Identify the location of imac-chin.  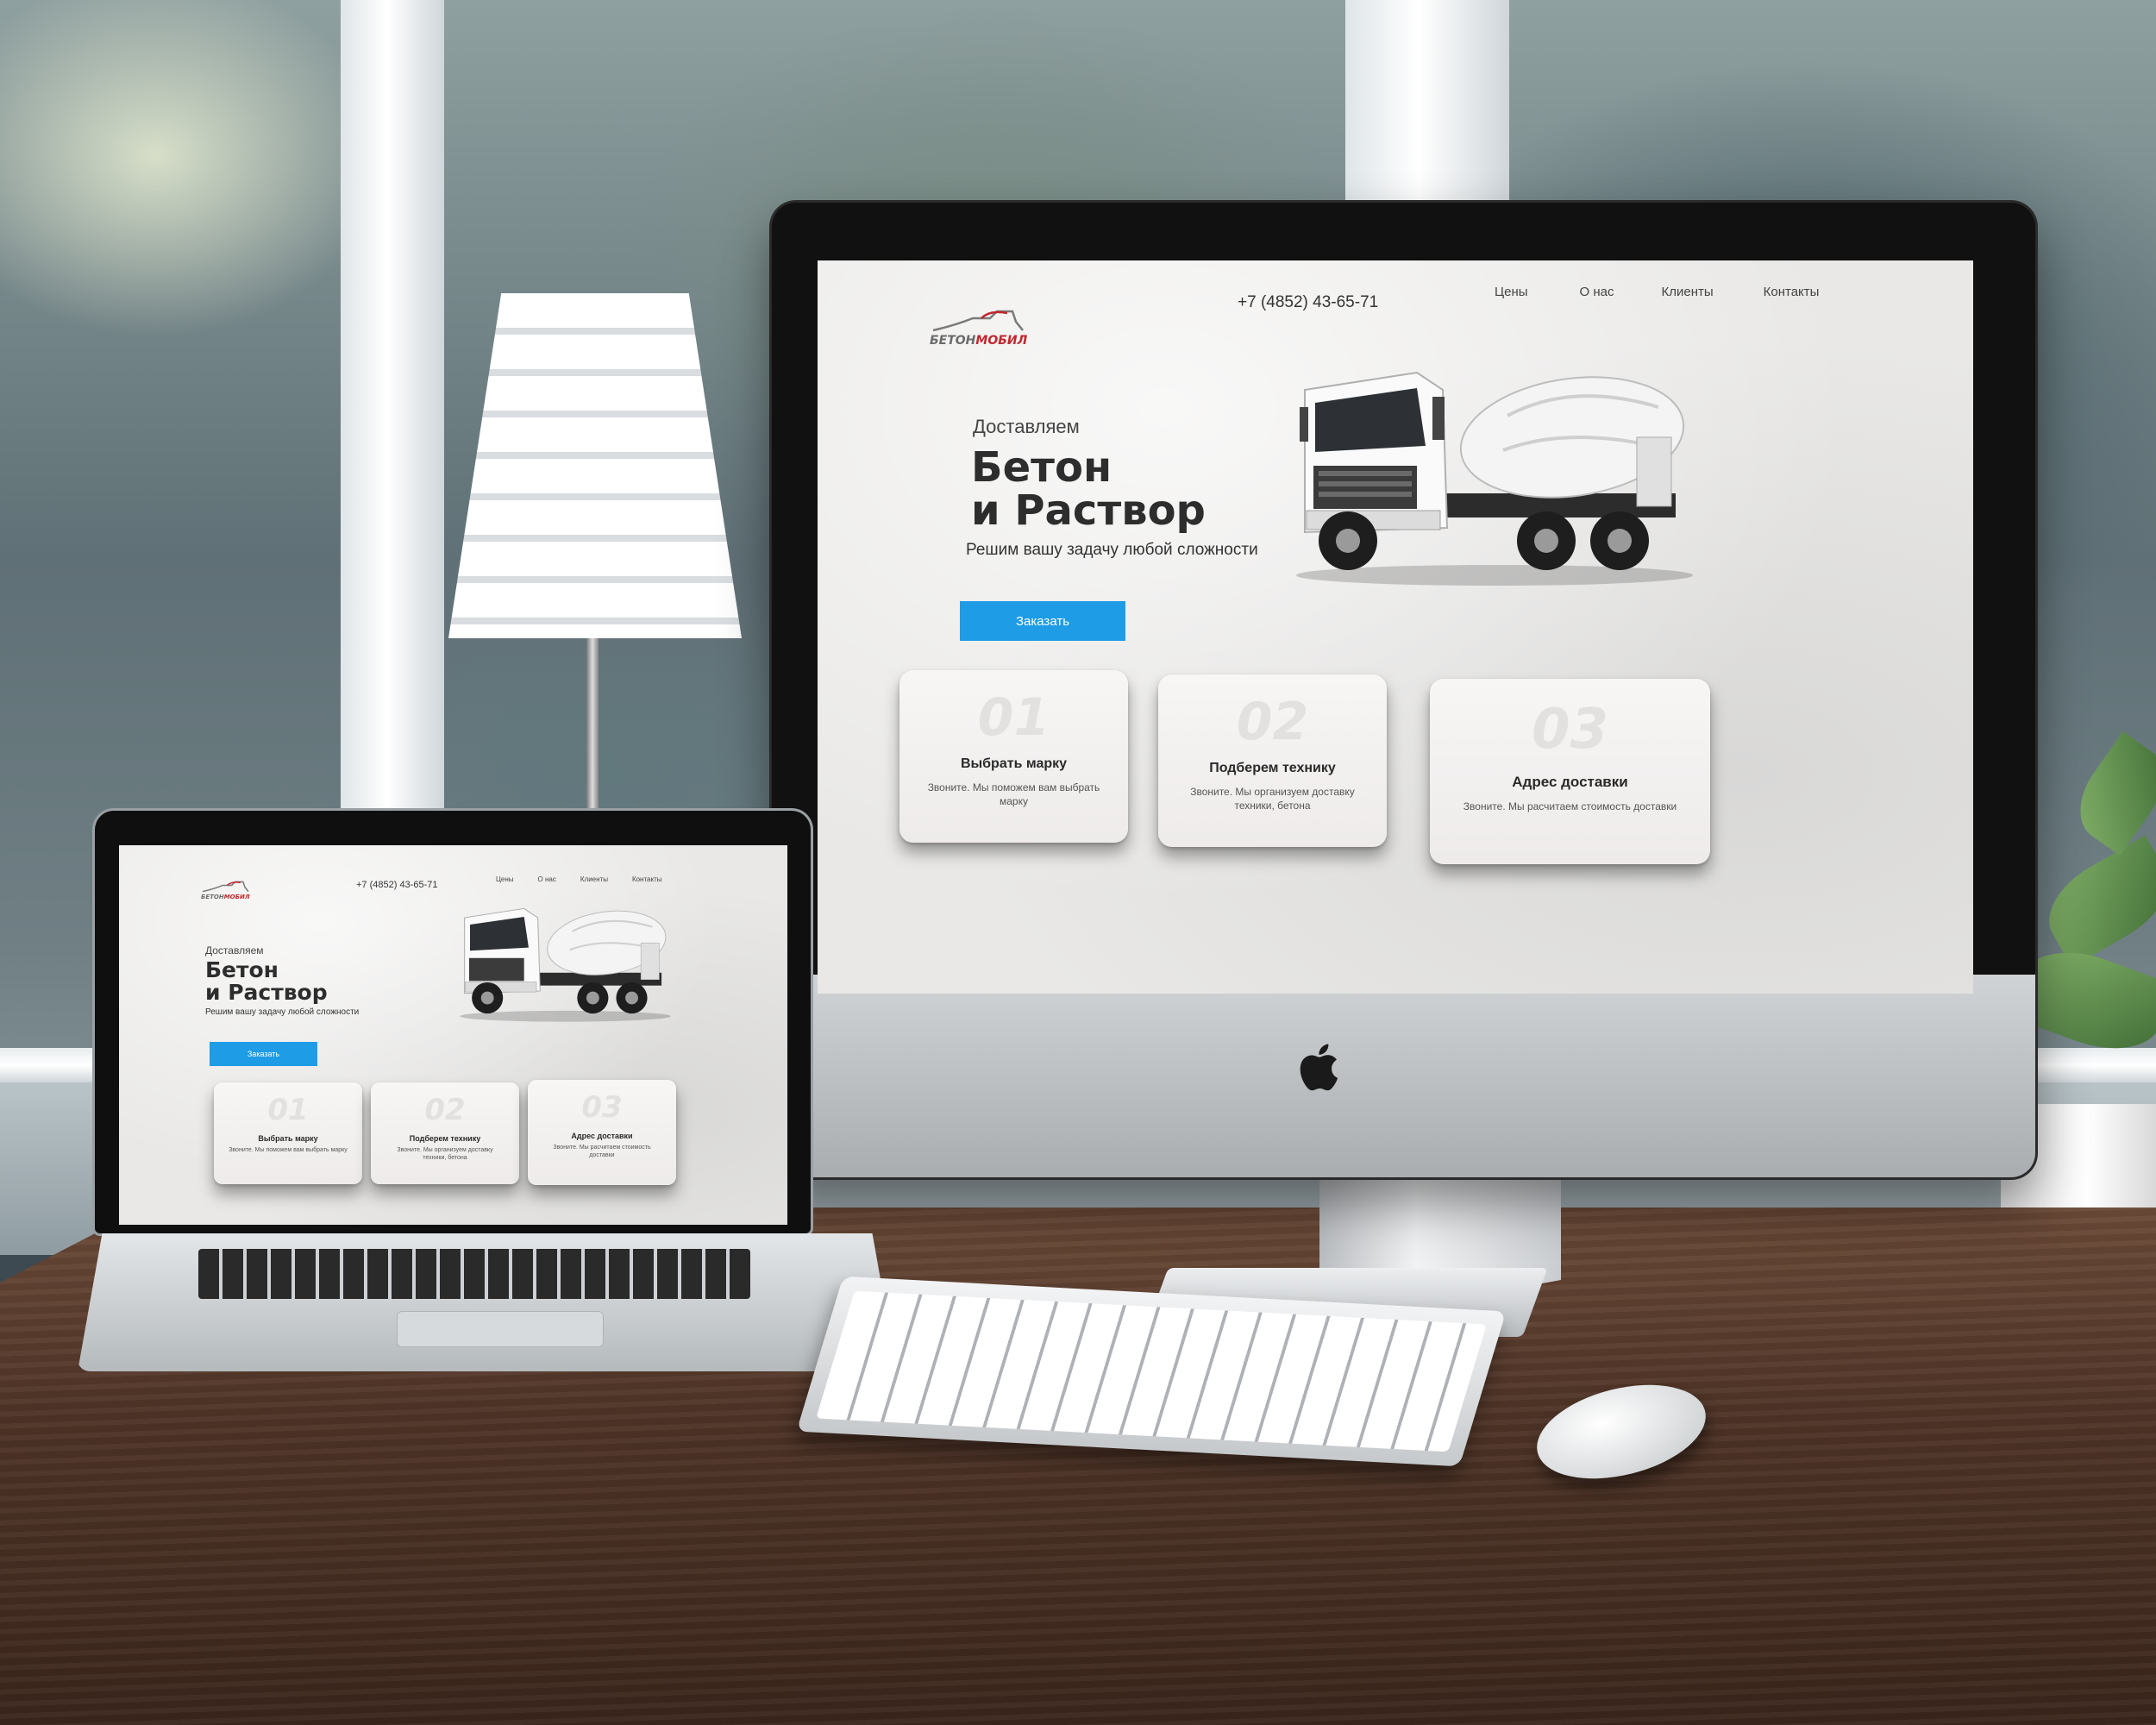
(1403, 1076).